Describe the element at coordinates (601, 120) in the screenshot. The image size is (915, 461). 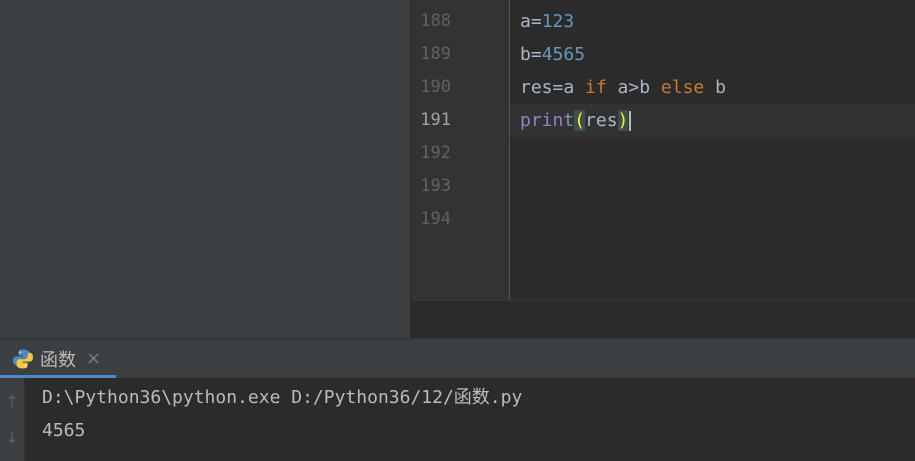
I see `code-token: res` at that location.